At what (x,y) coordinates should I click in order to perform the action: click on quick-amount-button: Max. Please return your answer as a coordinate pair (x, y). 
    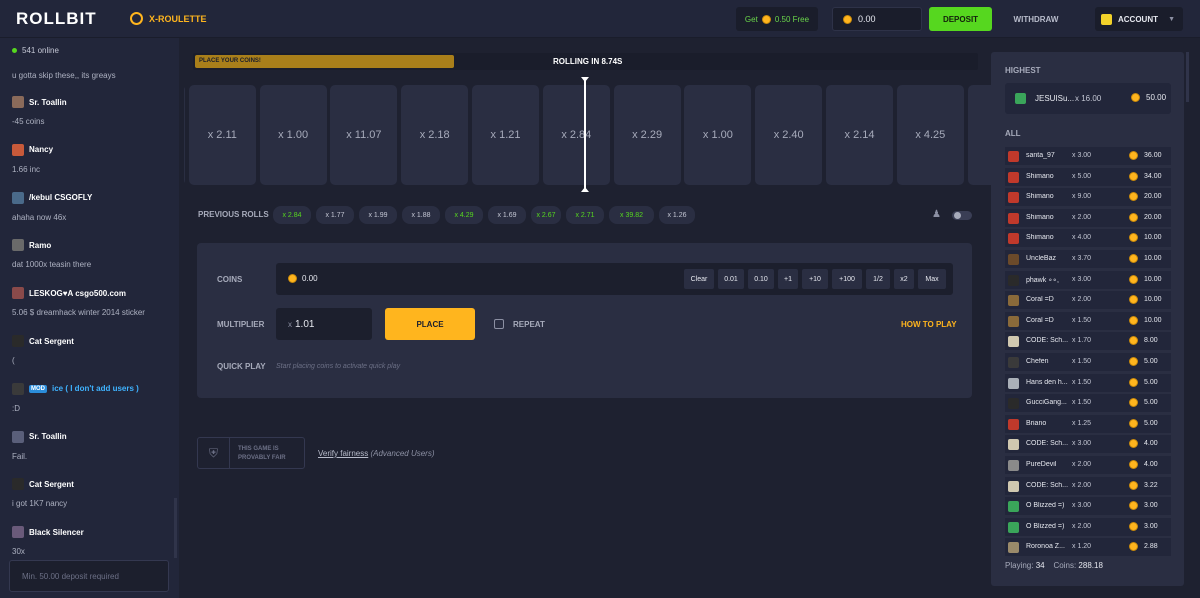
    Looking at the image, I should click on (932, 279).